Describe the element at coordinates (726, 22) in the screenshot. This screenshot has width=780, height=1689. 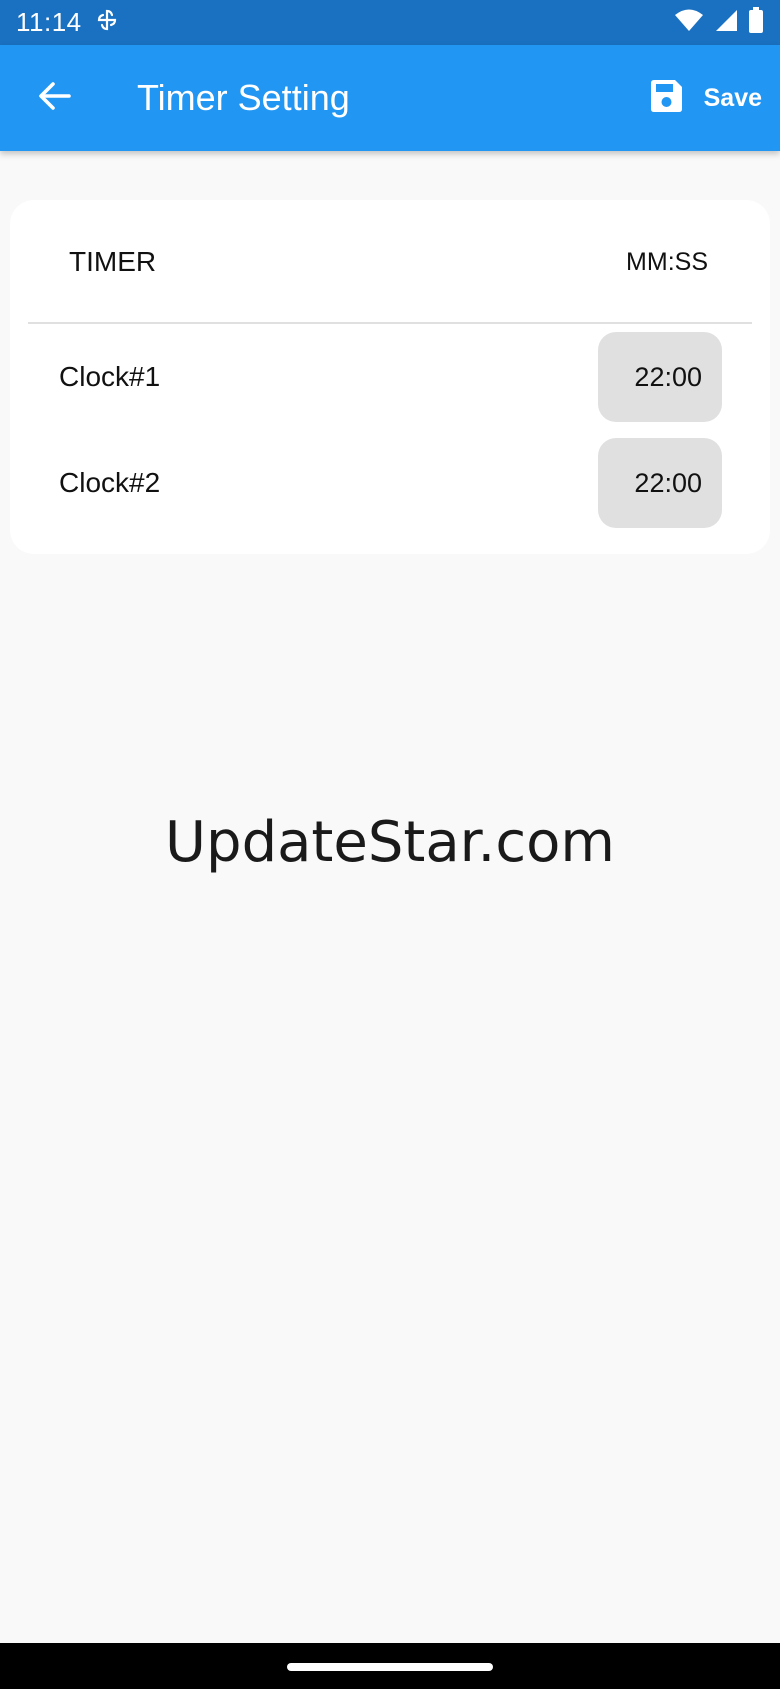
I see `cell-signal-icon` at that location.